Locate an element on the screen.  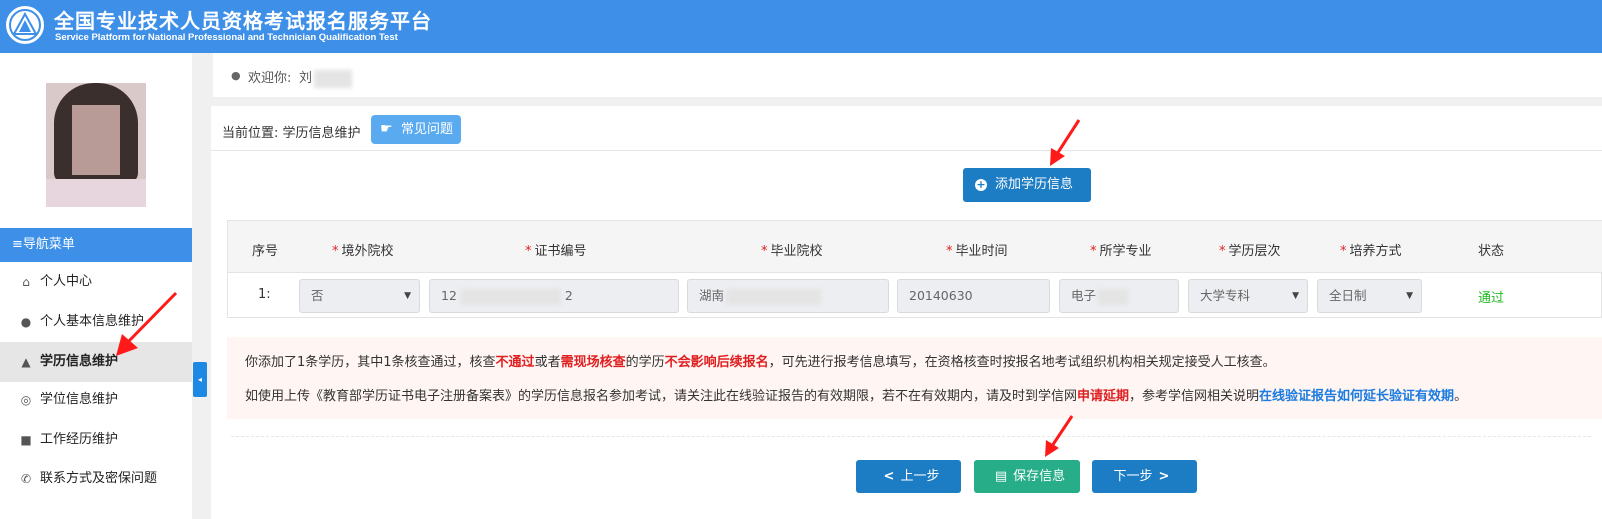
chevron-right-icon: > is located at coordinates (1164, 476).